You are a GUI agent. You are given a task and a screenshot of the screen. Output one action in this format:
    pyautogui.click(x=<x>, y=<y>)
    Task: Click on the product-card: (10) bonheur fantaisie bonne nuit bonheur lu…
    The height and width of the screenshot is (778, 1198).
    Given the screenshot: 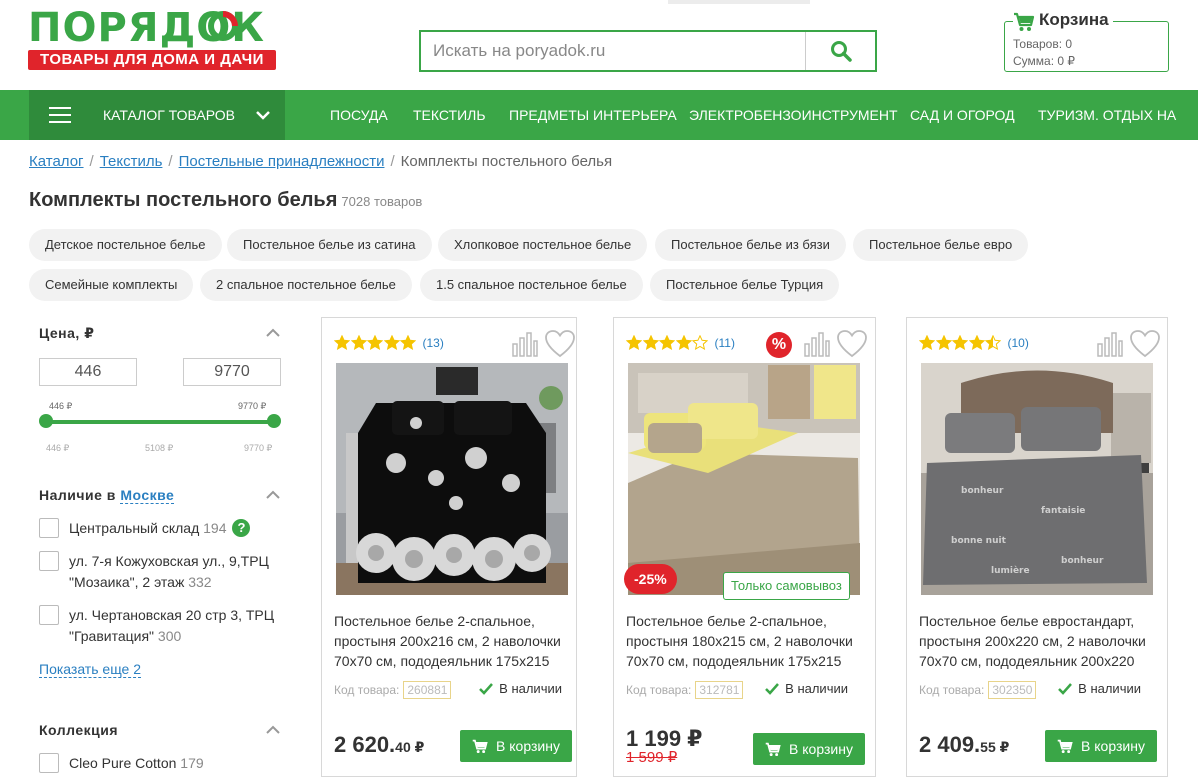 What is the action you would take?
    pyautogui.click(x=1037, y=547)
    